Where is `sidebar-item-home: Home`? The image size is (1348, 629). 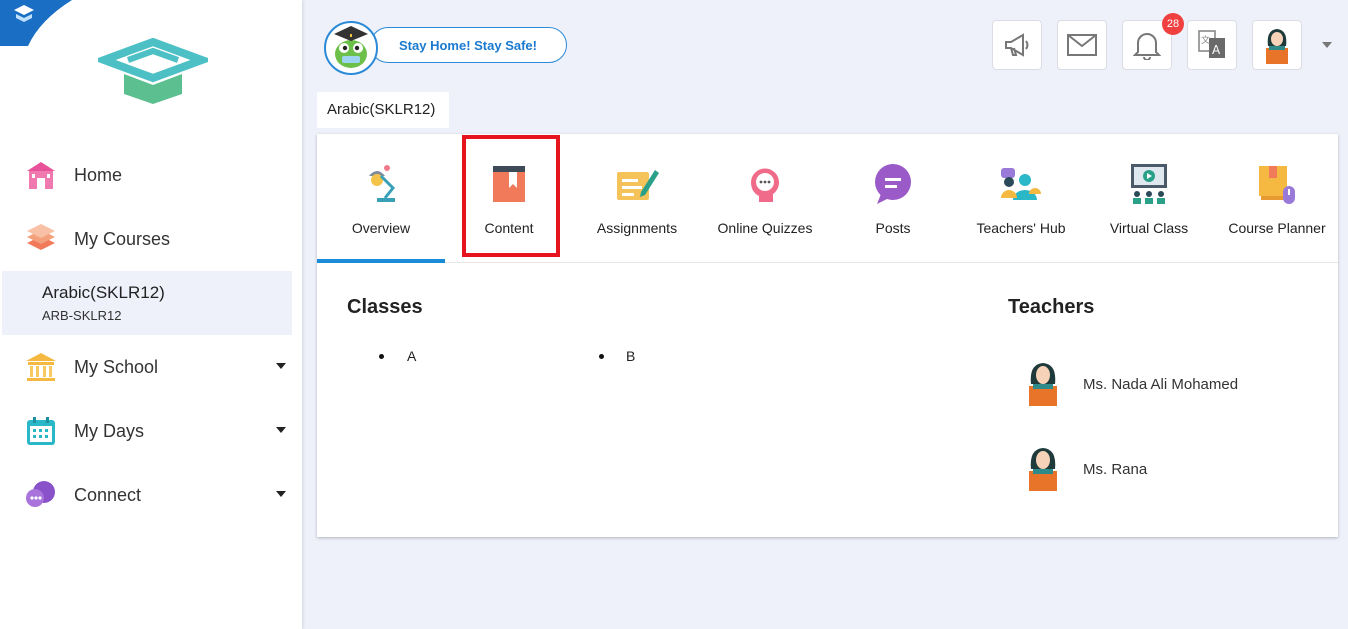
sidebar-item-home: Home is located at coordinates (151, 175).